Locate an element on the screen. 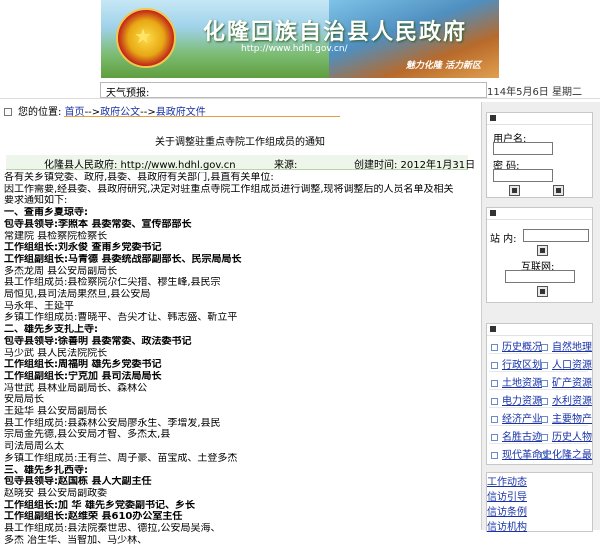  nav-item: 水利资源 is located at coordinates (566, 399).